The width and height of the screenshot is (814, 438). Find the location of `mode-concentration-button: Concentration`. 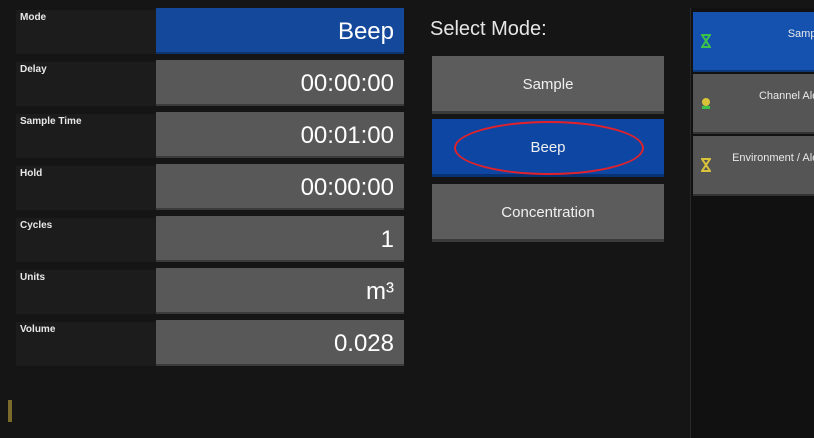

mode-concentration-button: Concentration is located at coordinates (548, 213).